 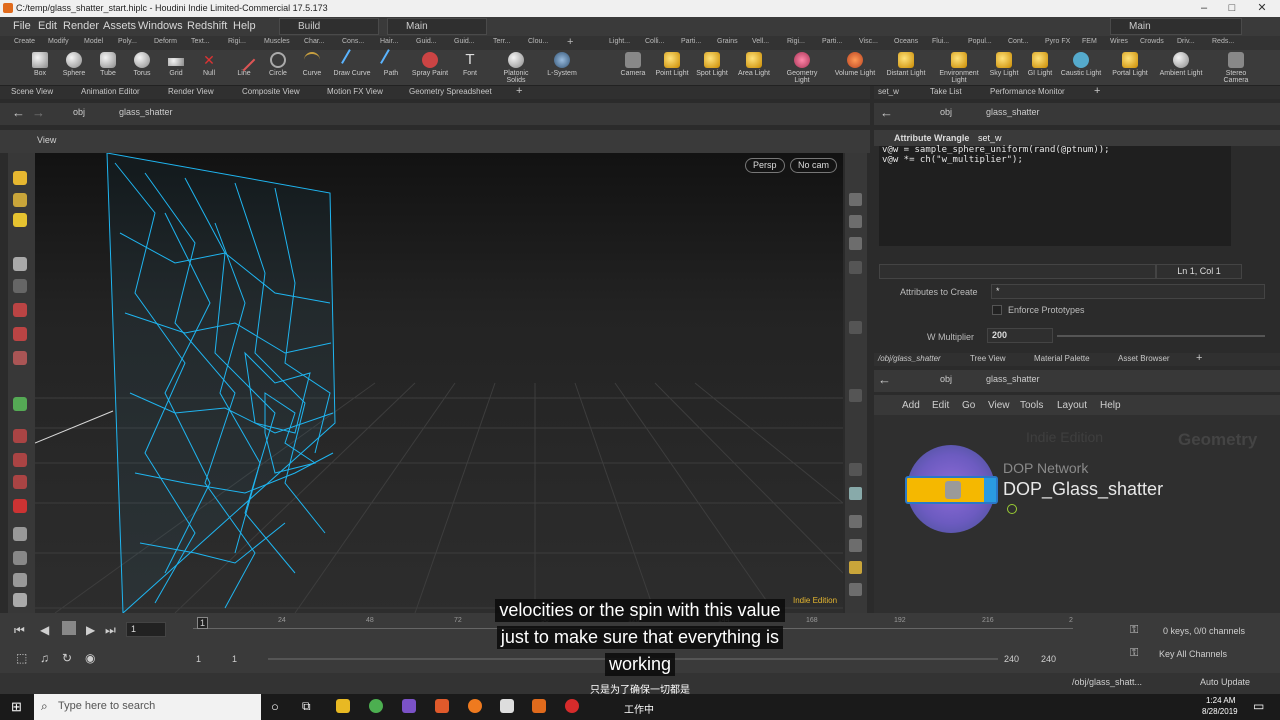 What do you see at coordinates (20, 580) in the screenshot?
I see `brush-icon` at bounding box center [20, 580].